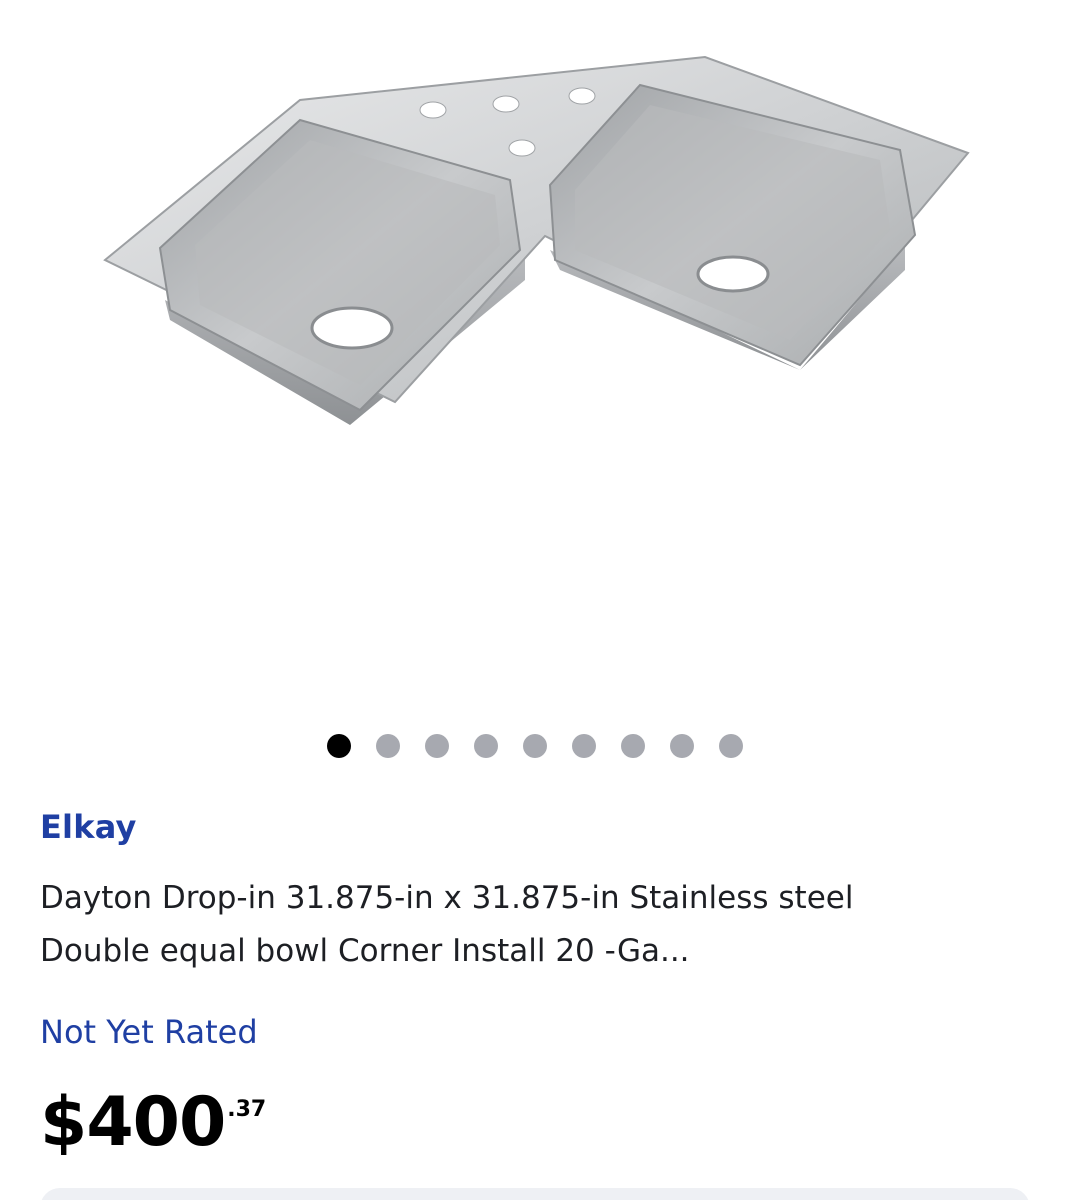  What do you see at coordinates (133, 1122) in the screenshot?
I see `price-dollars: $400` at bounding box center [133, 1122].